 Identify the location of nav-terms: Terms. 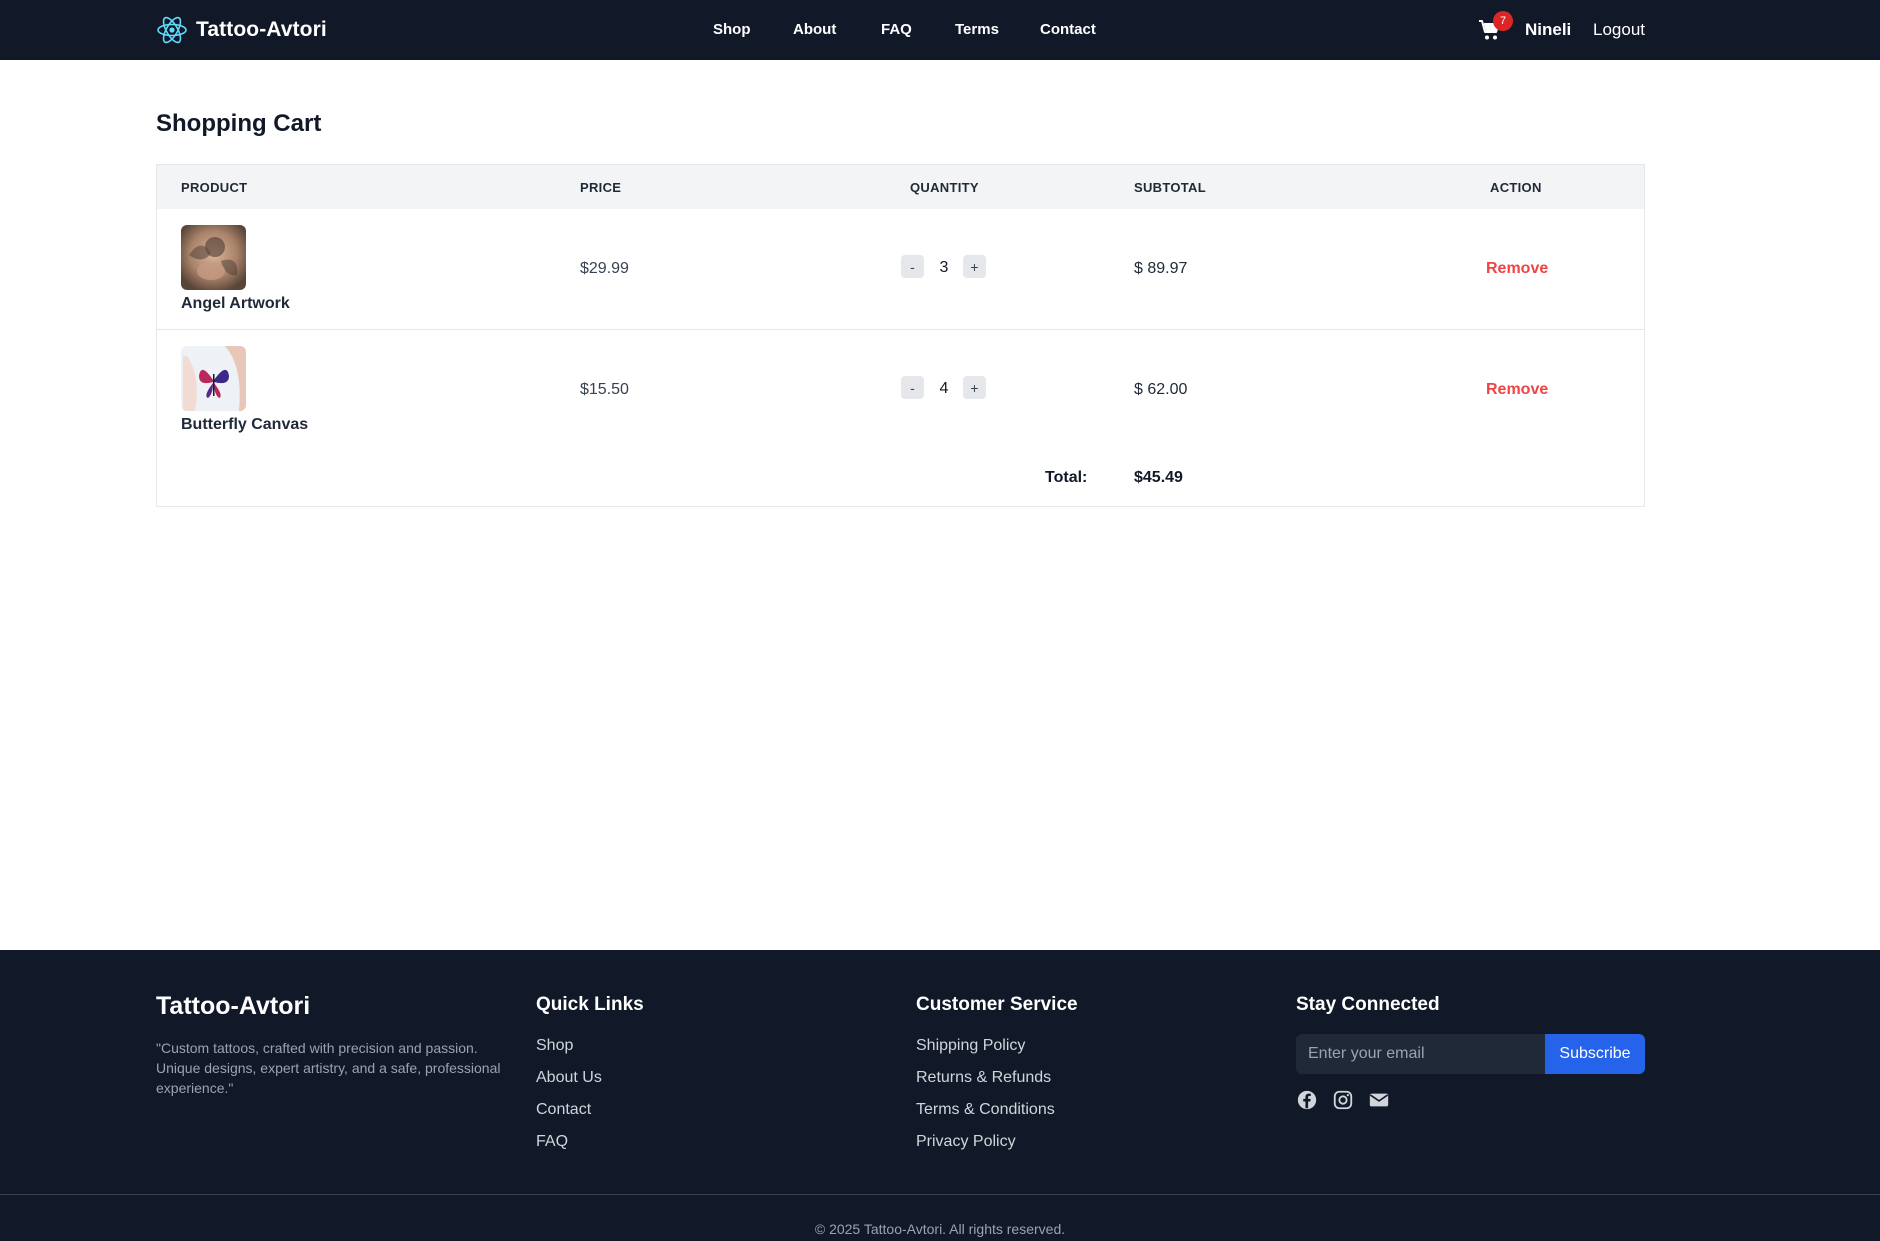
(977, 29).